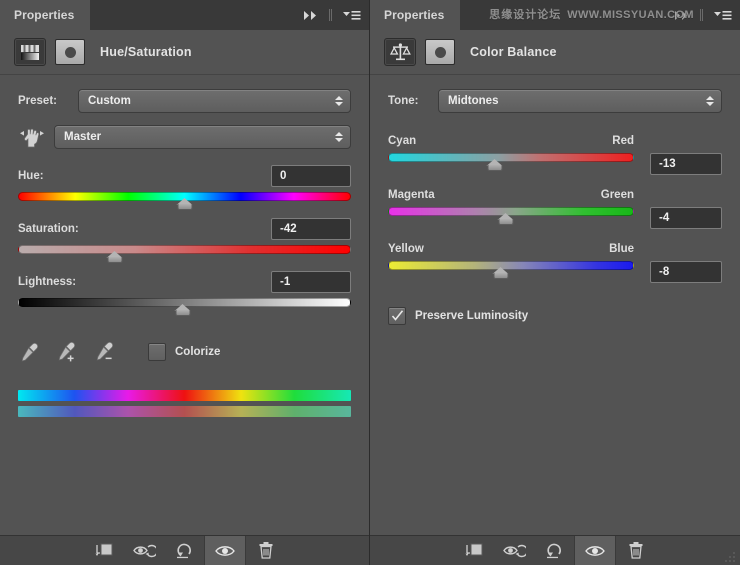 Image resolution: width=740 pixels, height=565 pixels. What do you see at coordinates (472, 316) in the screenshot?
I see `preserve-luminosity-label: Preserve Luminosity` at bounding box center [472, 316].